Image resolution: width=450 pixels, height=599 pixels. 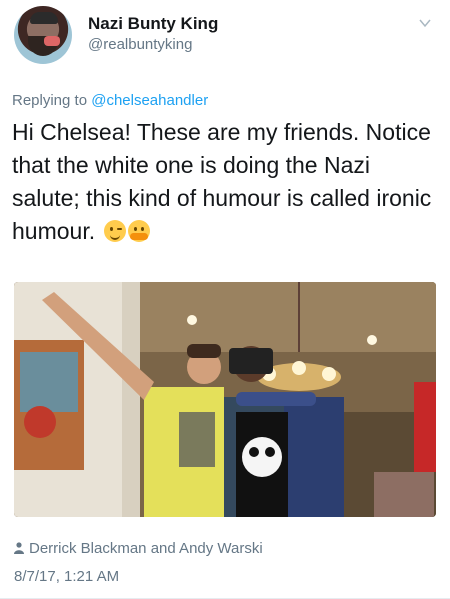 I want to click on photo-tagged-people: Derrick Blackman and Andy Warski, so click(x=138, y=548).